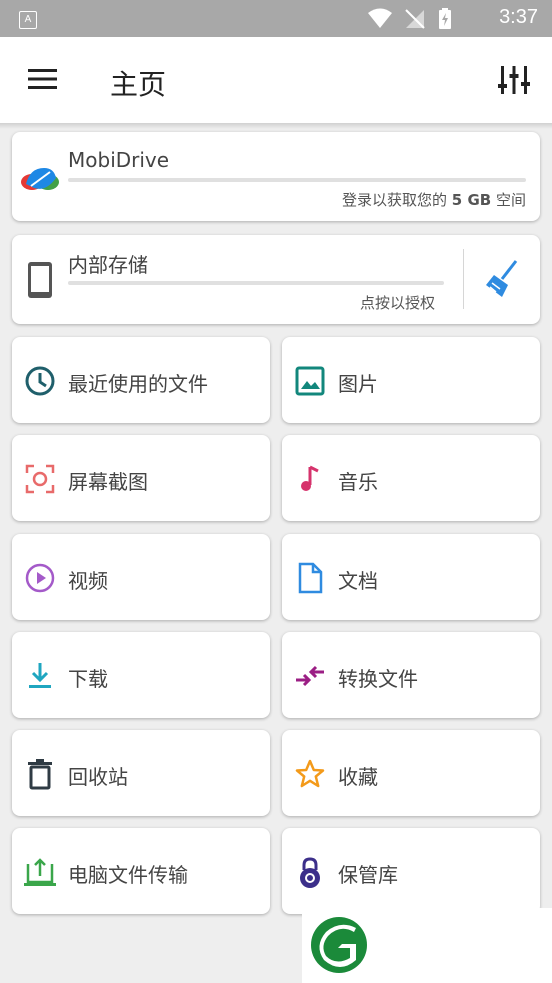 This screenshot has height=983, width=552. What do you see at coordinates (141, 675) in the screenshot?
I see `category-tile: 下载` at bounding box center [141, 675].